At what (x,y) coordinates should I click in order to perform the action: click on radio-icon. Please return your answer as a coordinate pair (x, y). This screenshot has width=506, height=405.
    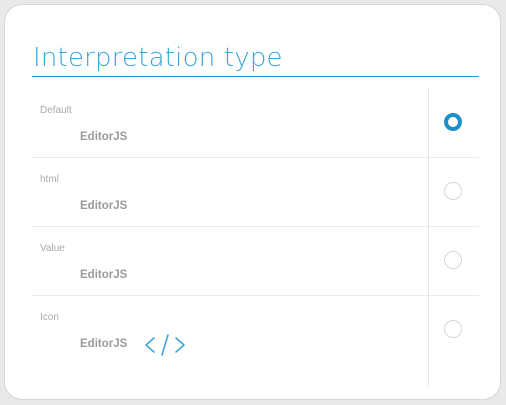
    Looking at the image, I should click on (453, 329).